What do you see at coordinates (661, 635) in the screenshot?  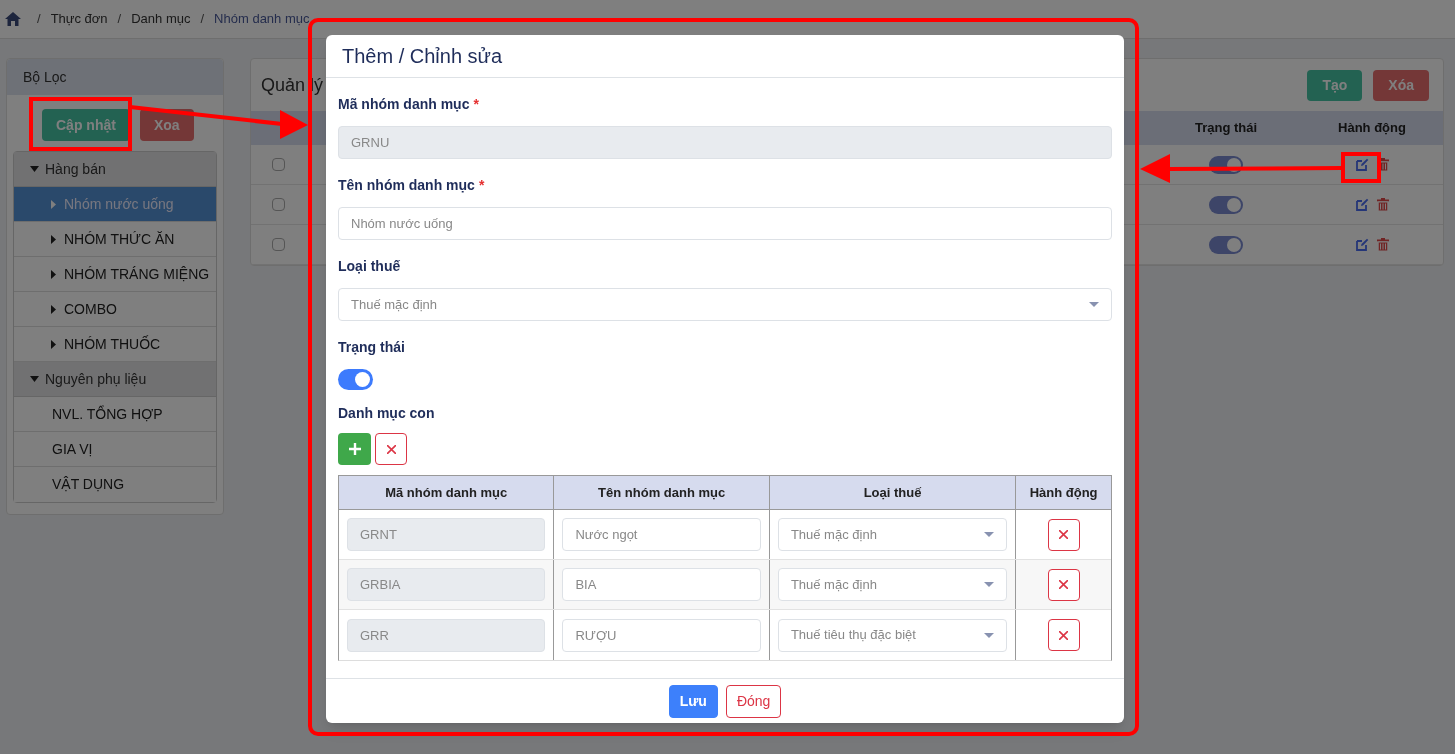 I see `input-field: RƯỢU` at bounding box center [661, 635].